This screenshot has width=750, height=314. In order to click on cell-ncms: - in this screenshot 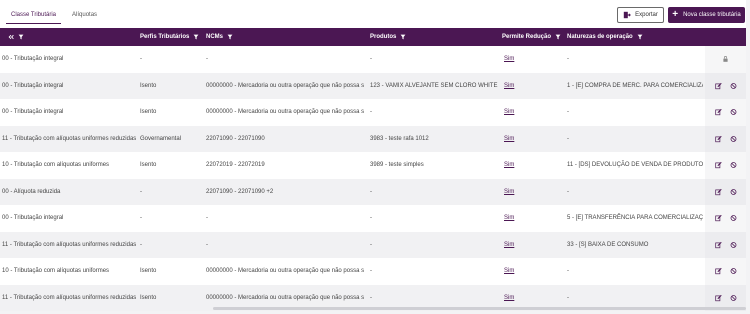, I will do `click(207, 59)`.